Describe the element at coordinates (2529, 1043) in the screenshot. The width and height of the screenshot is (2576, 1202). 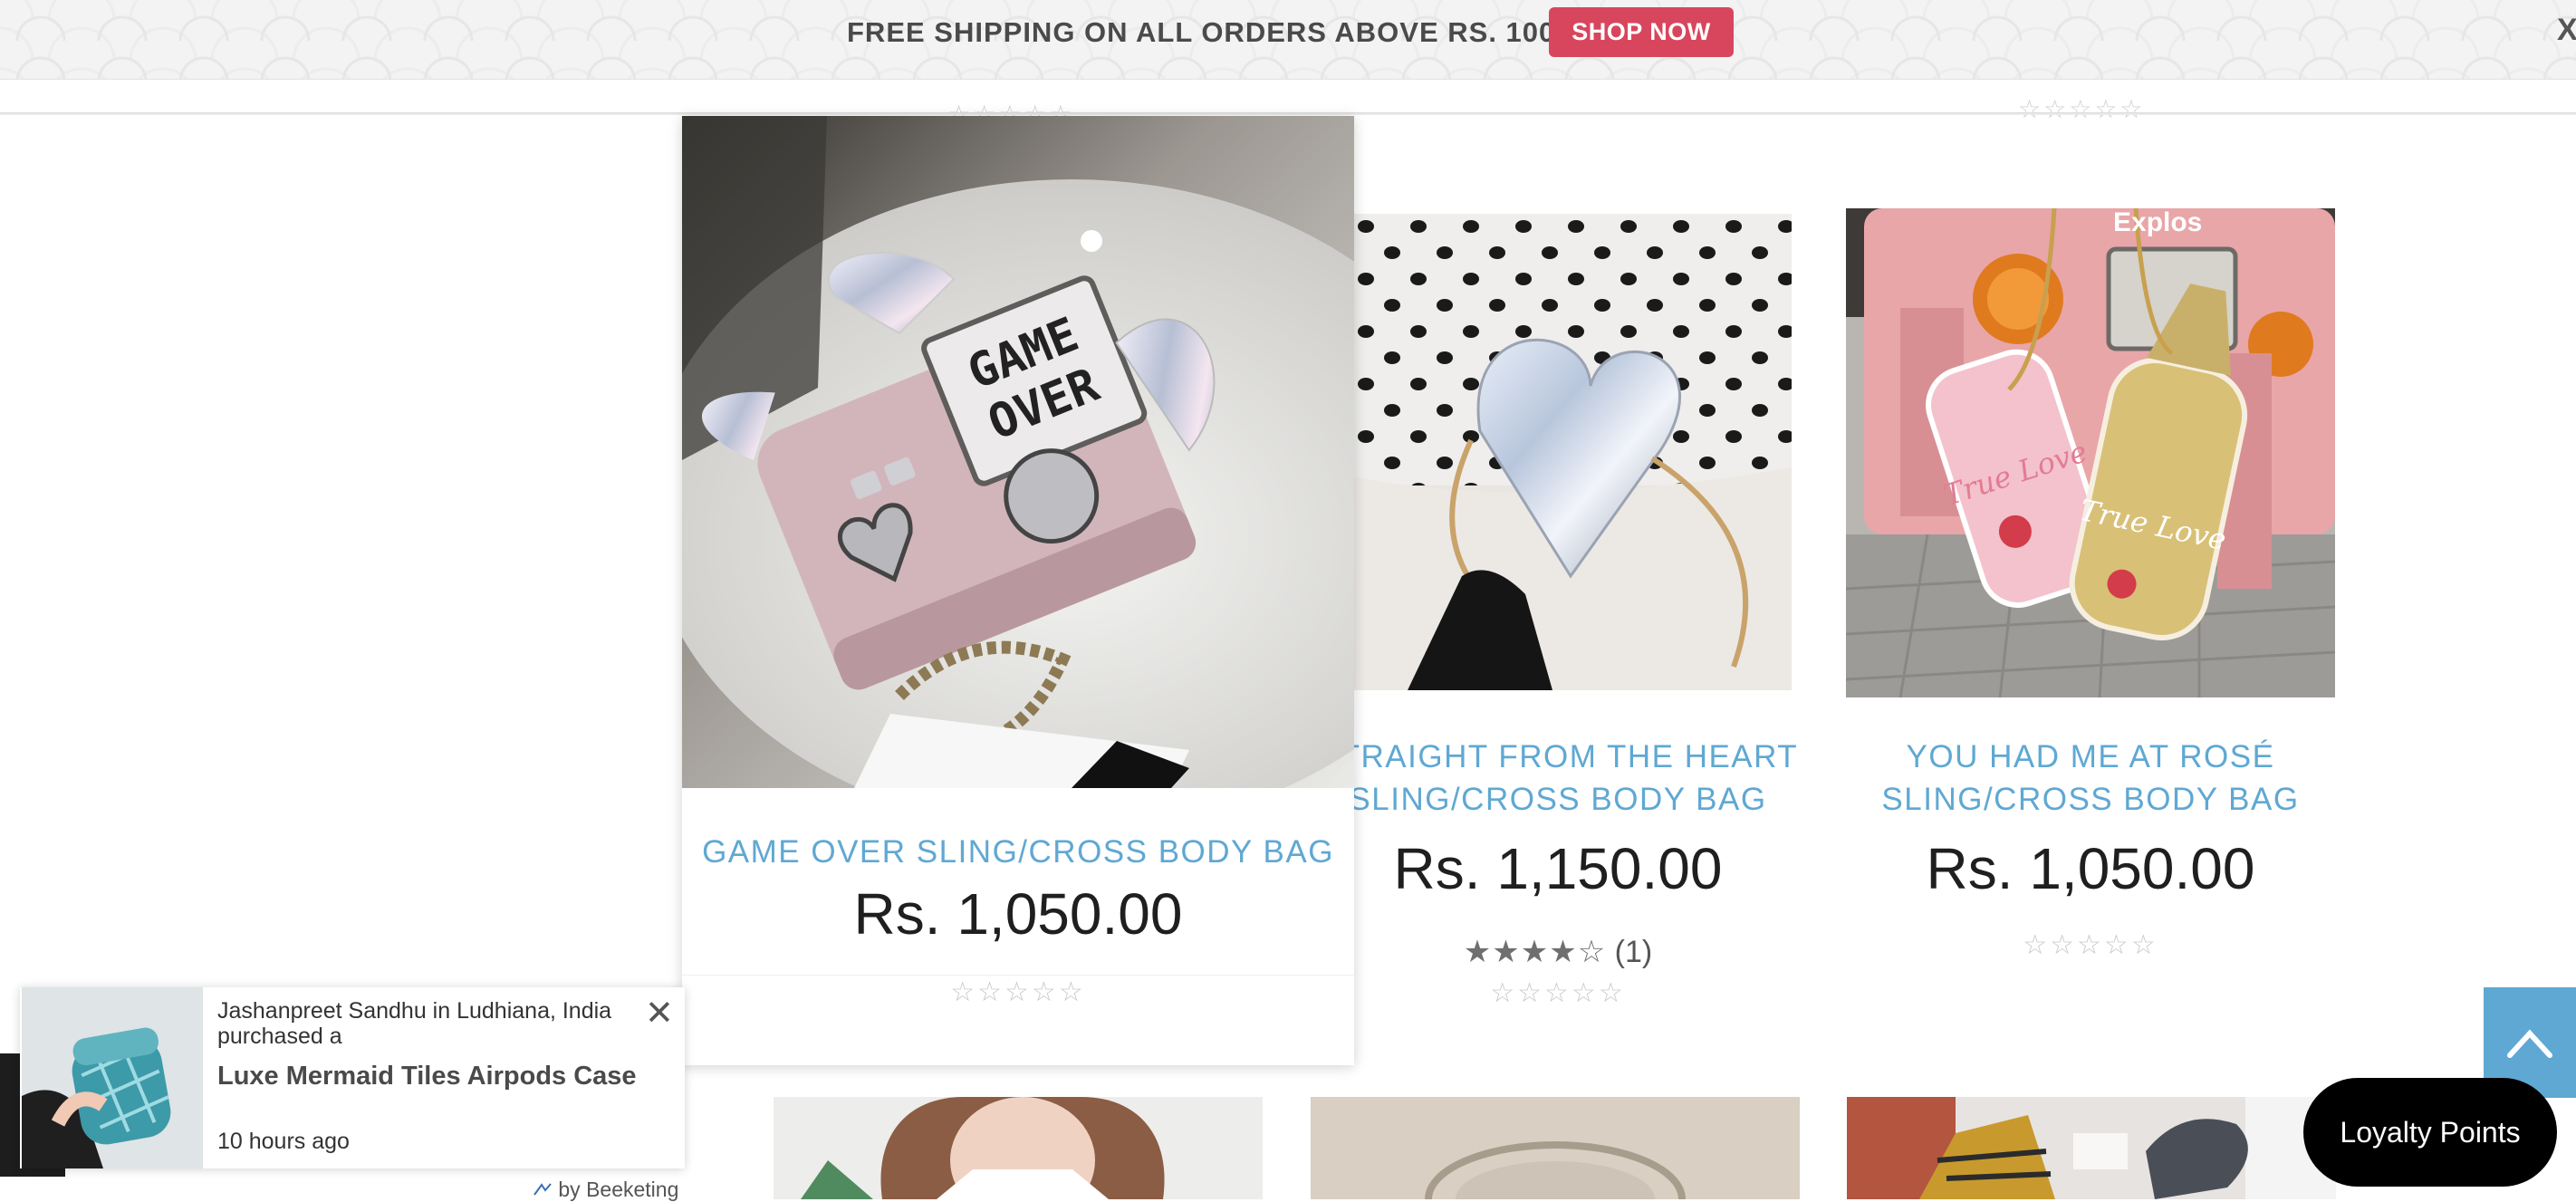
I see `chevron-up-icon` at that location.